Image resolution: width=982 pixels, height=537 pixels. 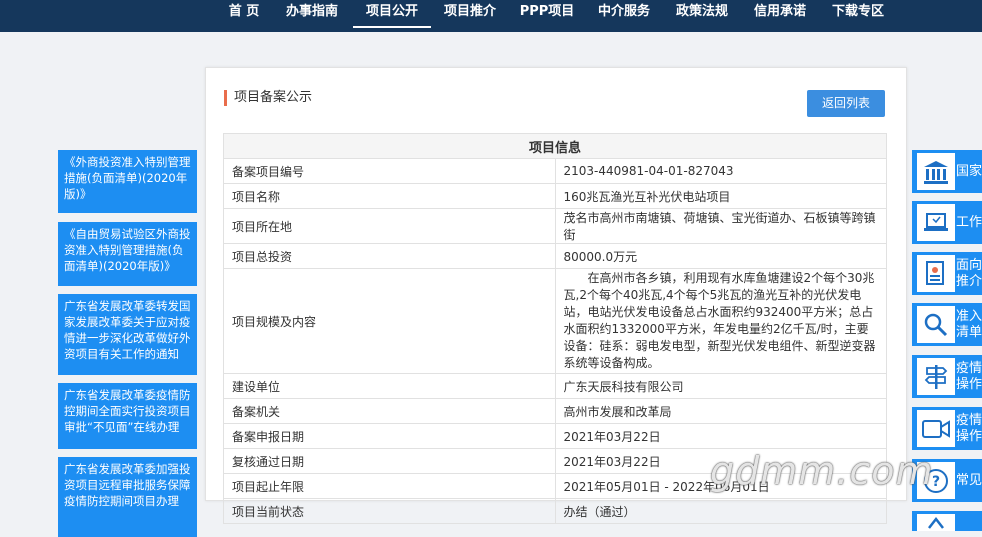 I want to click on table-row: 项目总投资 80000.0万元, so click(x=555, y=256).